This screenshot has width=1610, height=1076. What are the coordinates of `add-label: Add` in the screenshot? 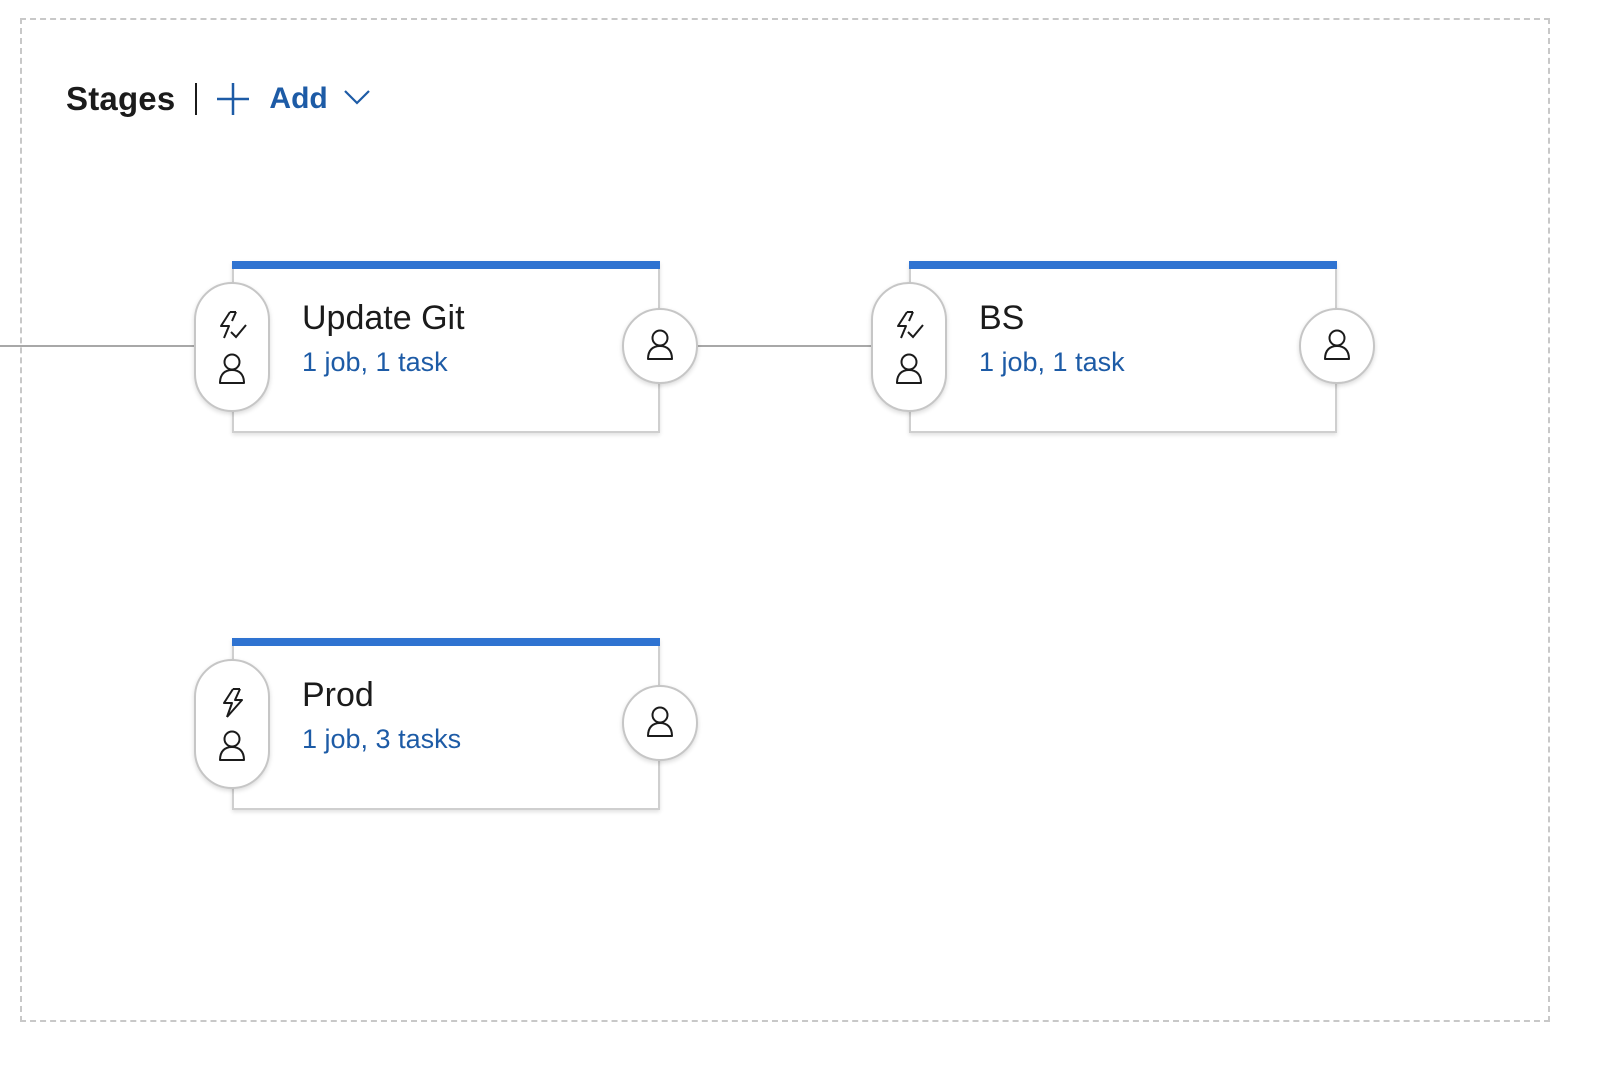 It's located at (298, 98).